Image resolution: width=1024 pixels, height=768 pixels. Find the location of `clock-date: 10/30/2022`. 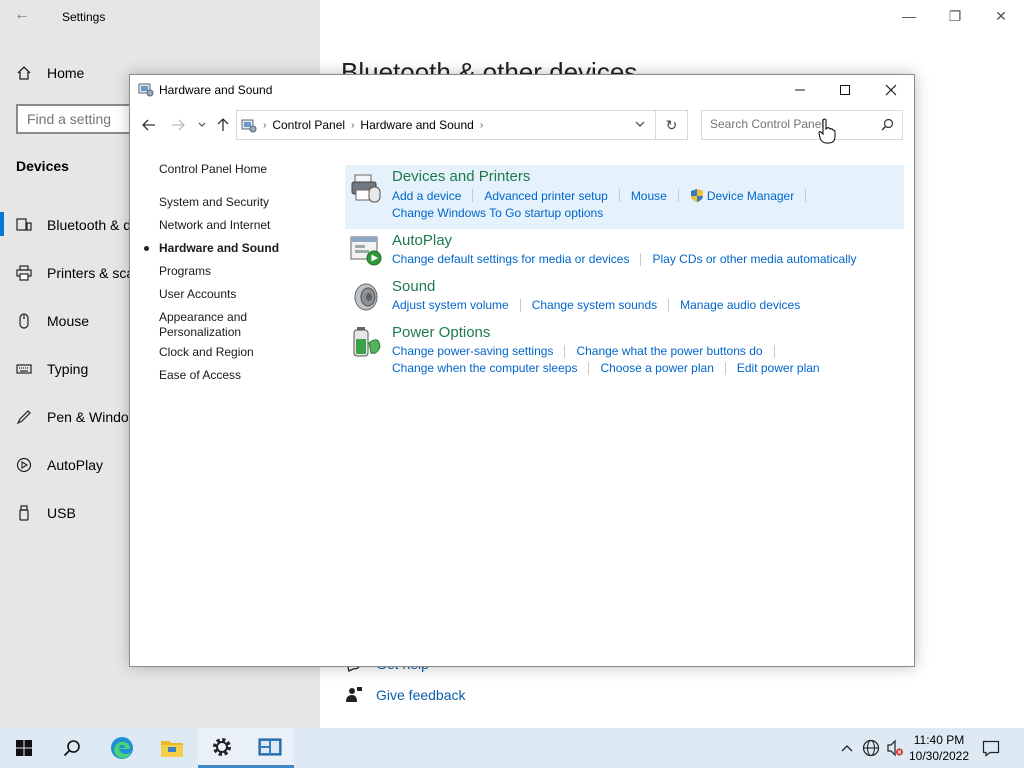

clock-date: 10/30/2022 is located at coordinates (939, 756).